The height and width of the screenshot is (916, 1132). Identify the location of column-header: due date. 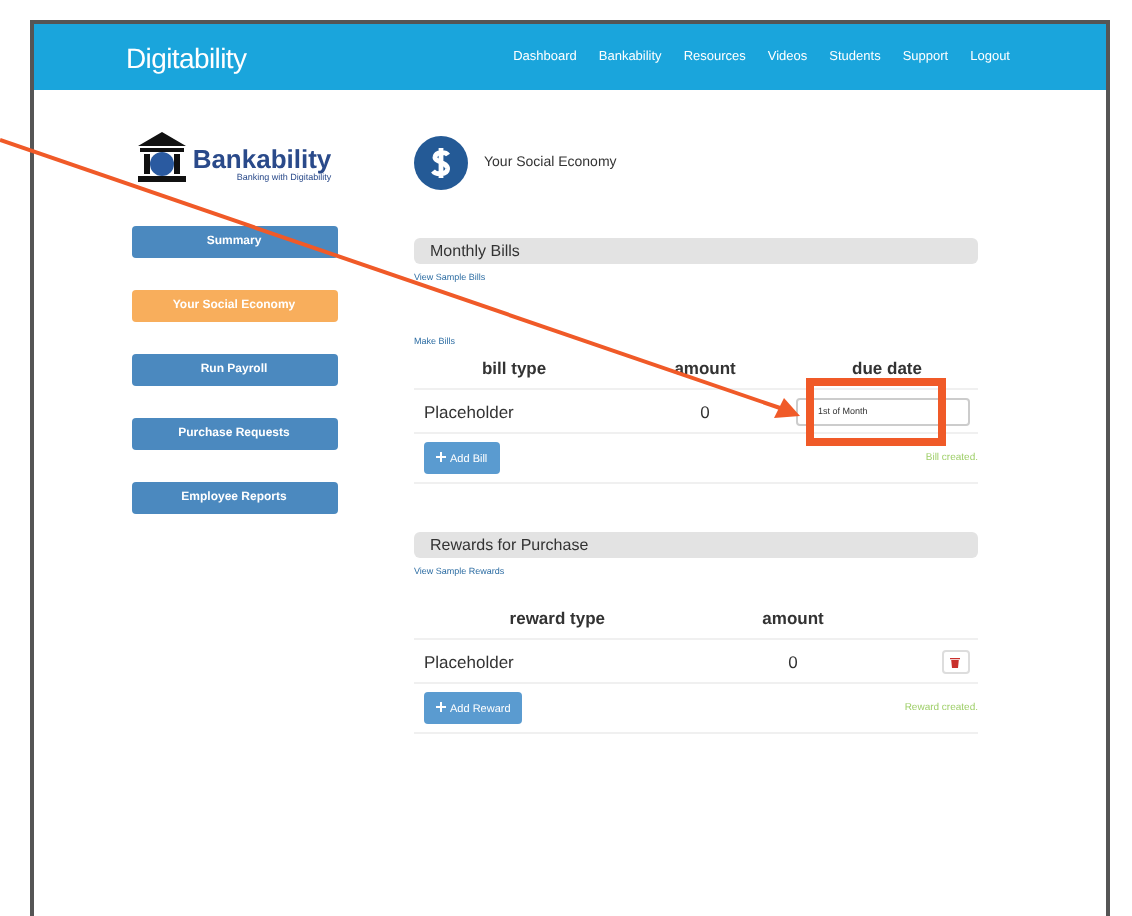
(887, 367).